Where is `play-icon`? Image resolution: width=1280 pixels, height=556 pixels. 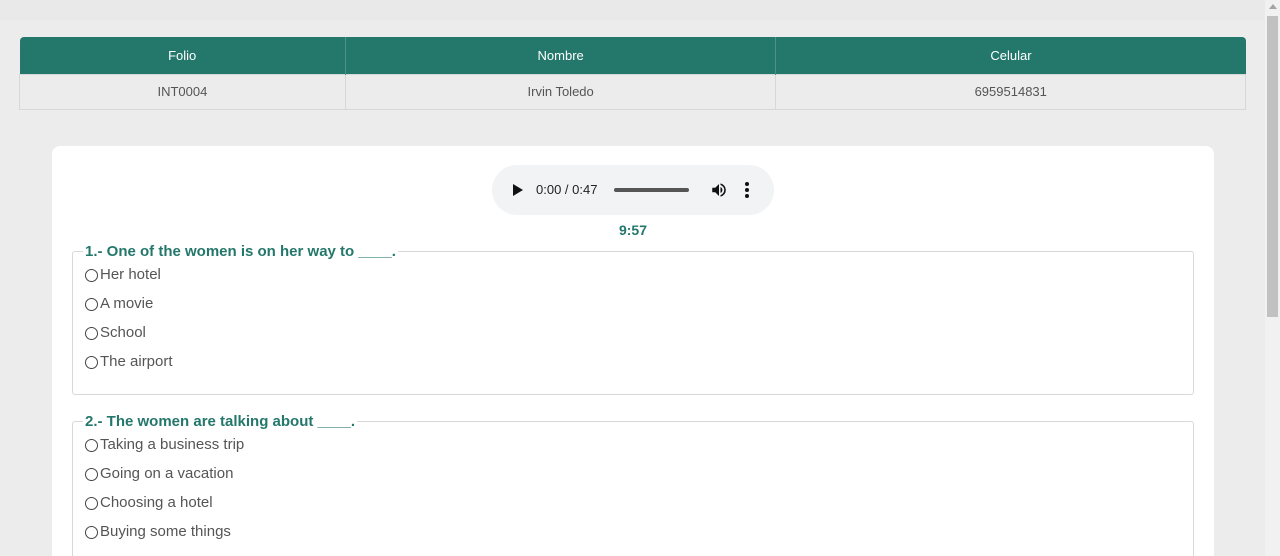 play-icon is located at coordinates (518, 190).